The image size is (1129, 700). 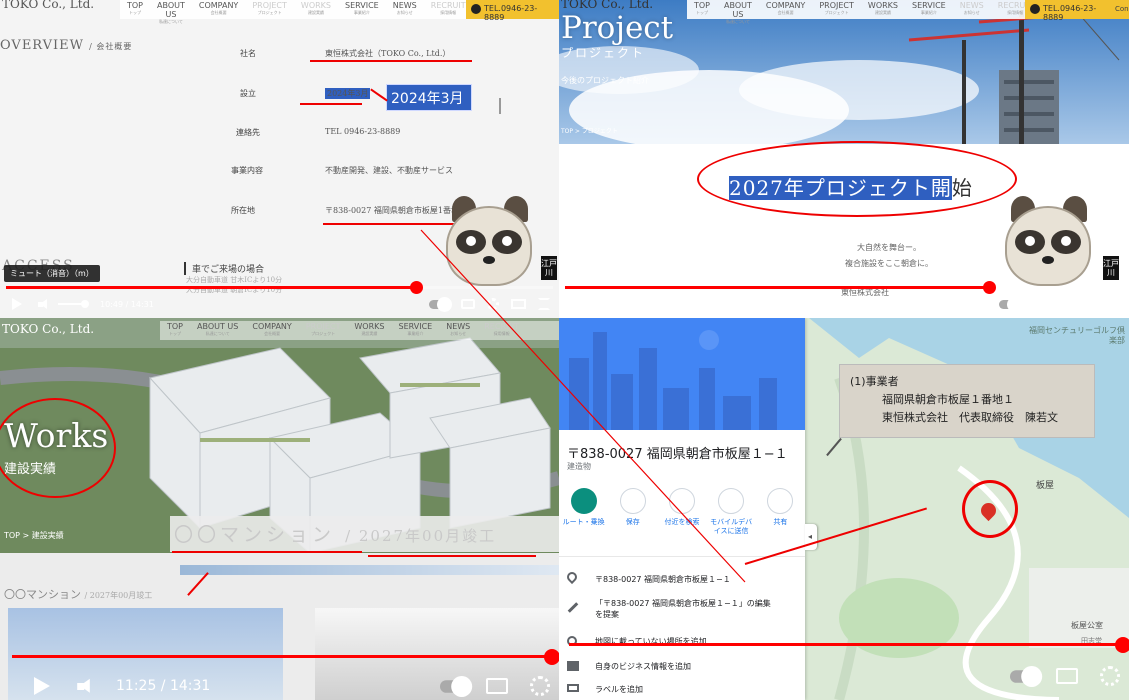 I want to click on map-label-itaya-park: 板屋公室, so click(x=1087, y=625).